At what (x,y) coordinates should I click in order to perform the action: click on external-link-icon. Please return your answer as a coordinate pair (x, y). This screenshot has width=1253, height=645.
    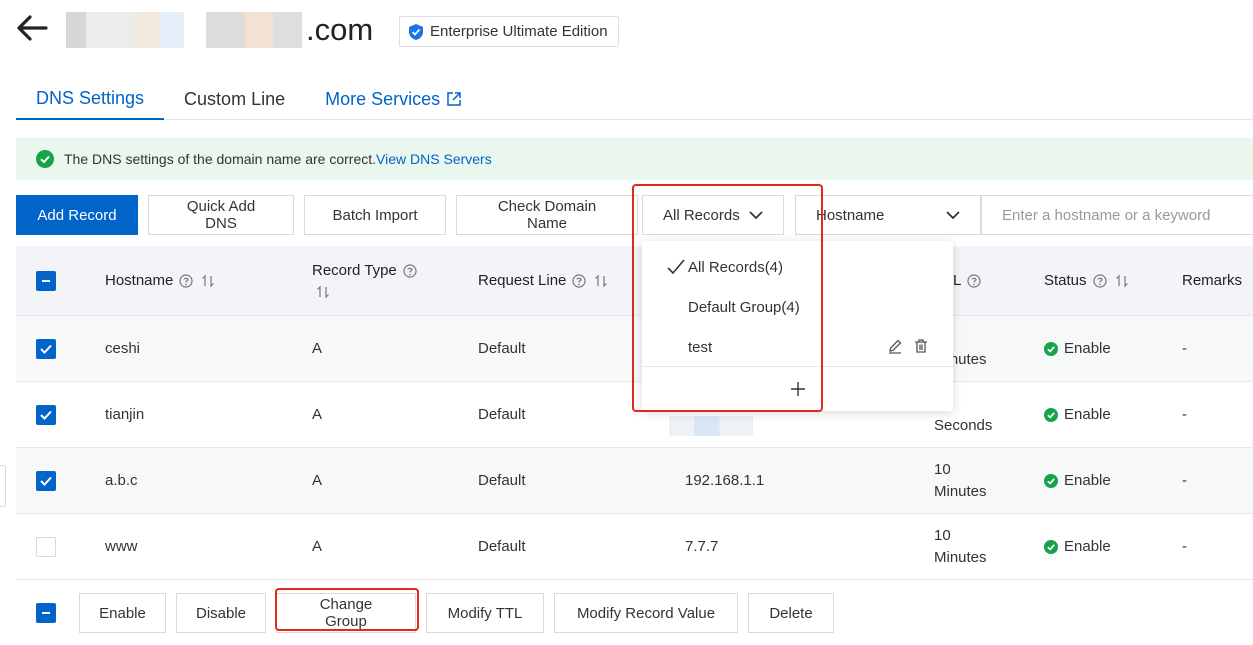
    Looking at the image, I should click on (454, 99).